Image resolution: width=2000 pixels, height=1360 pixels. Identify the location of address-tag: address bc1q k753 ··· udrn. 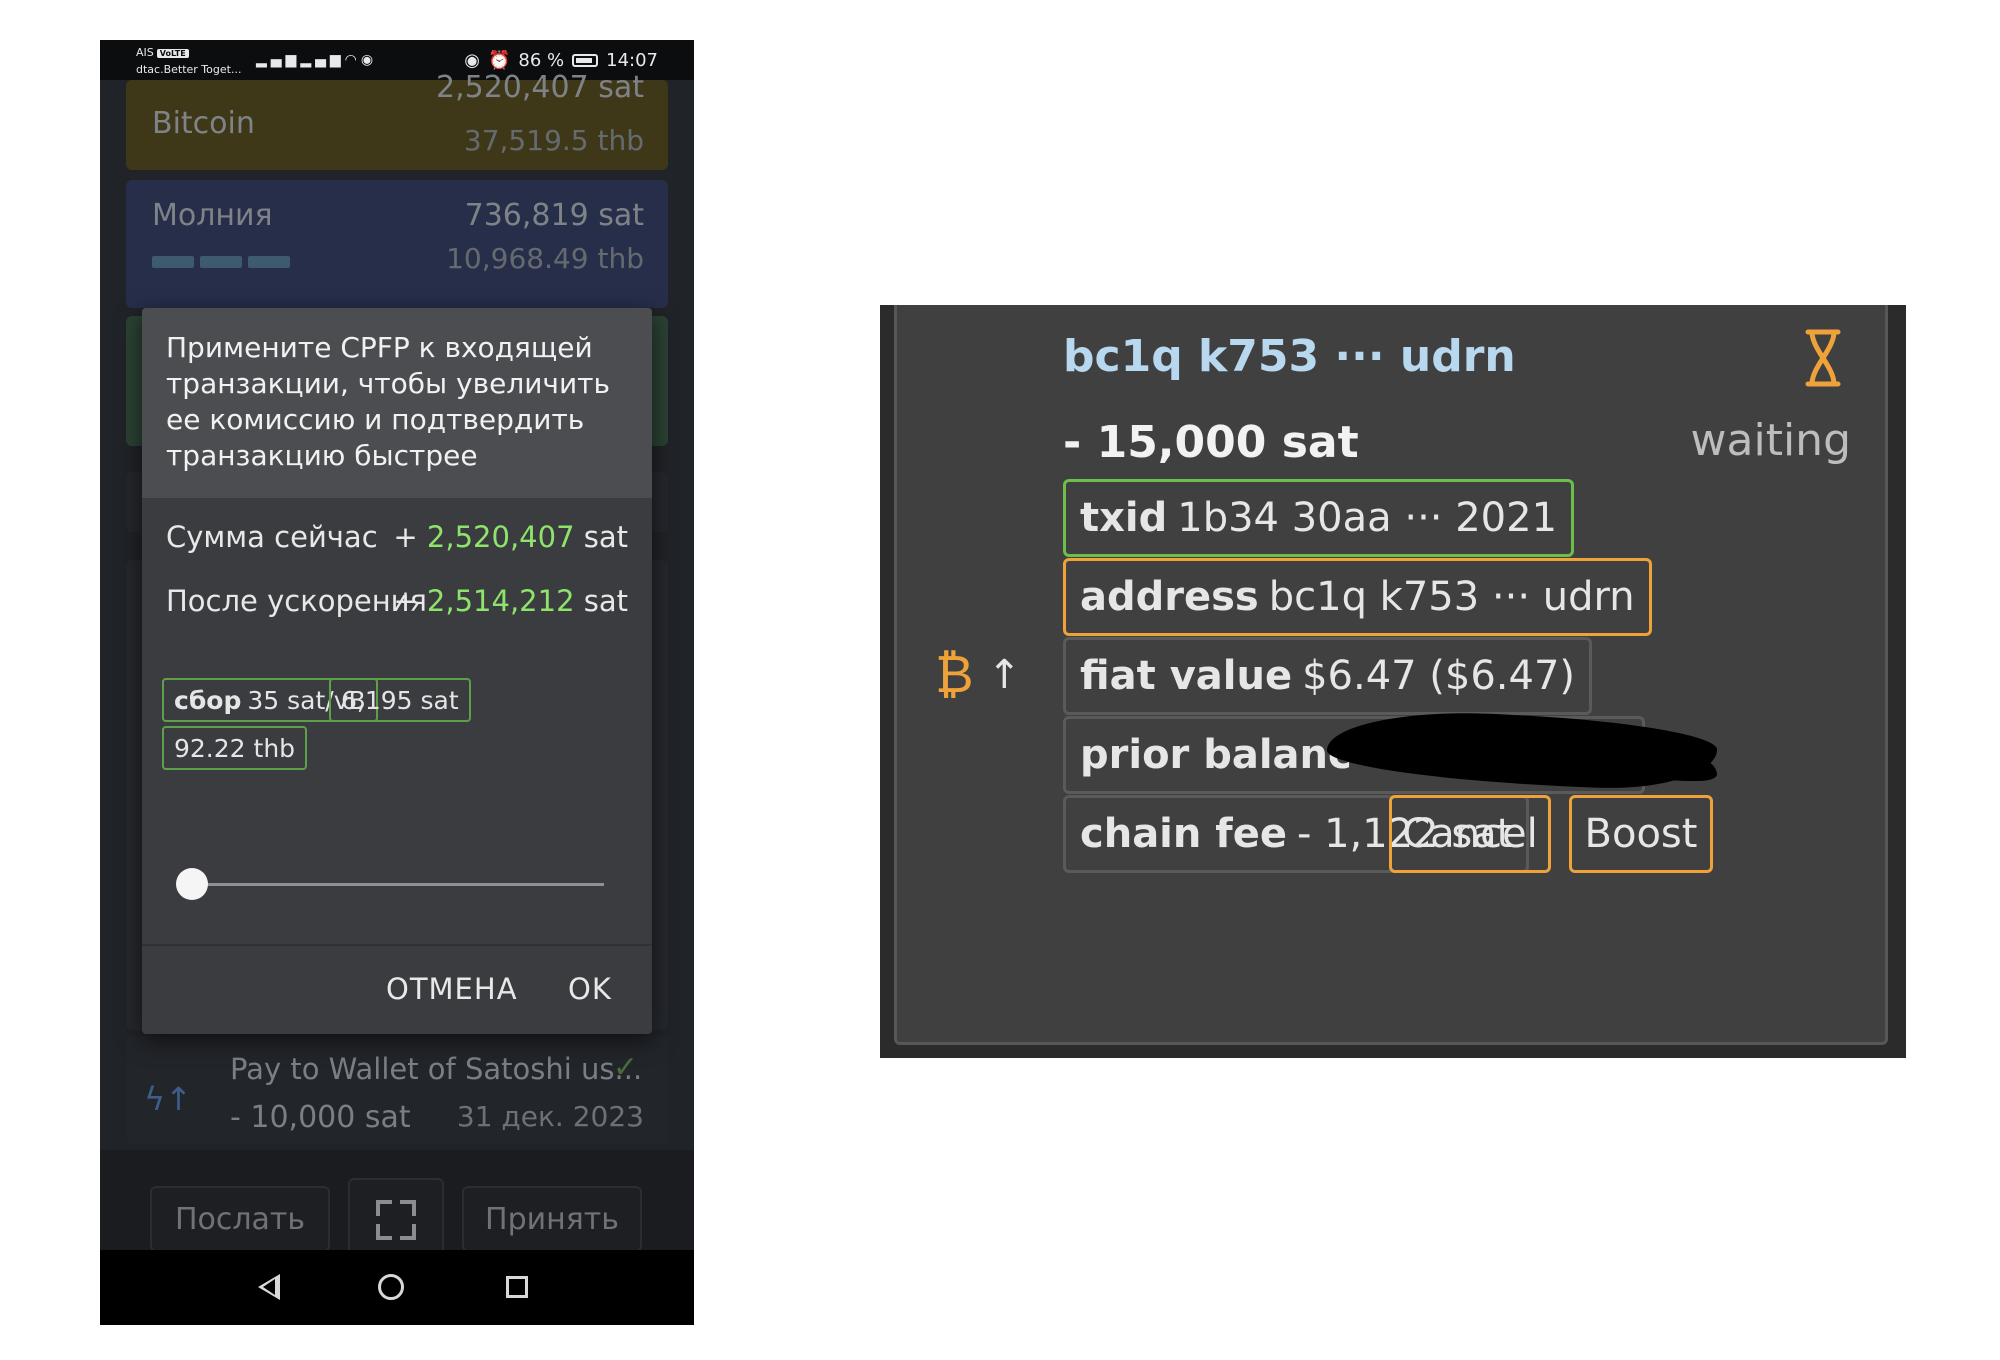
(1357, 597).